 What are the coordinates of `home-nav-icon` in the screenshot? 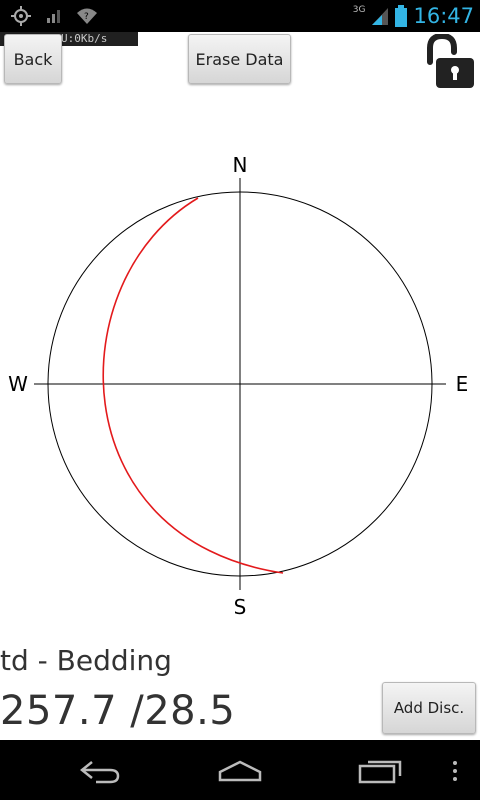 It's located at (240, 771).